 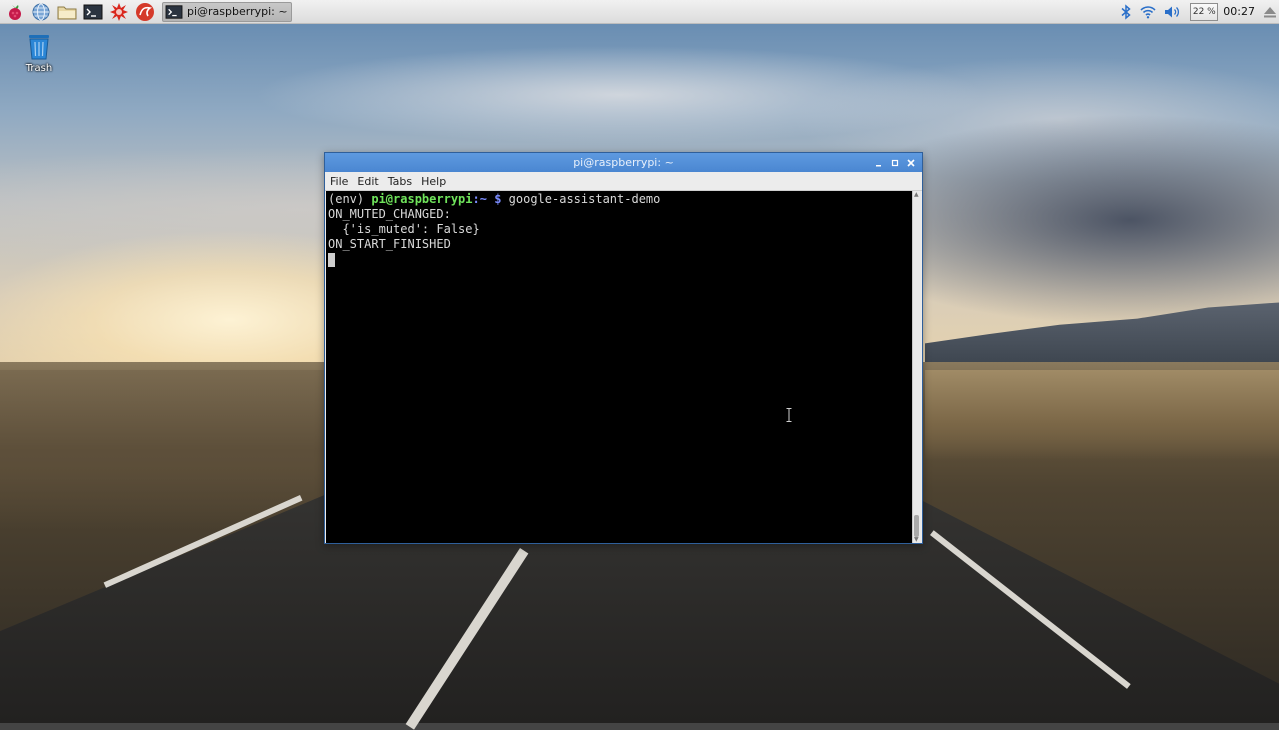 I want to click on file-manager-folder-icon, so click(x=67, y=12).